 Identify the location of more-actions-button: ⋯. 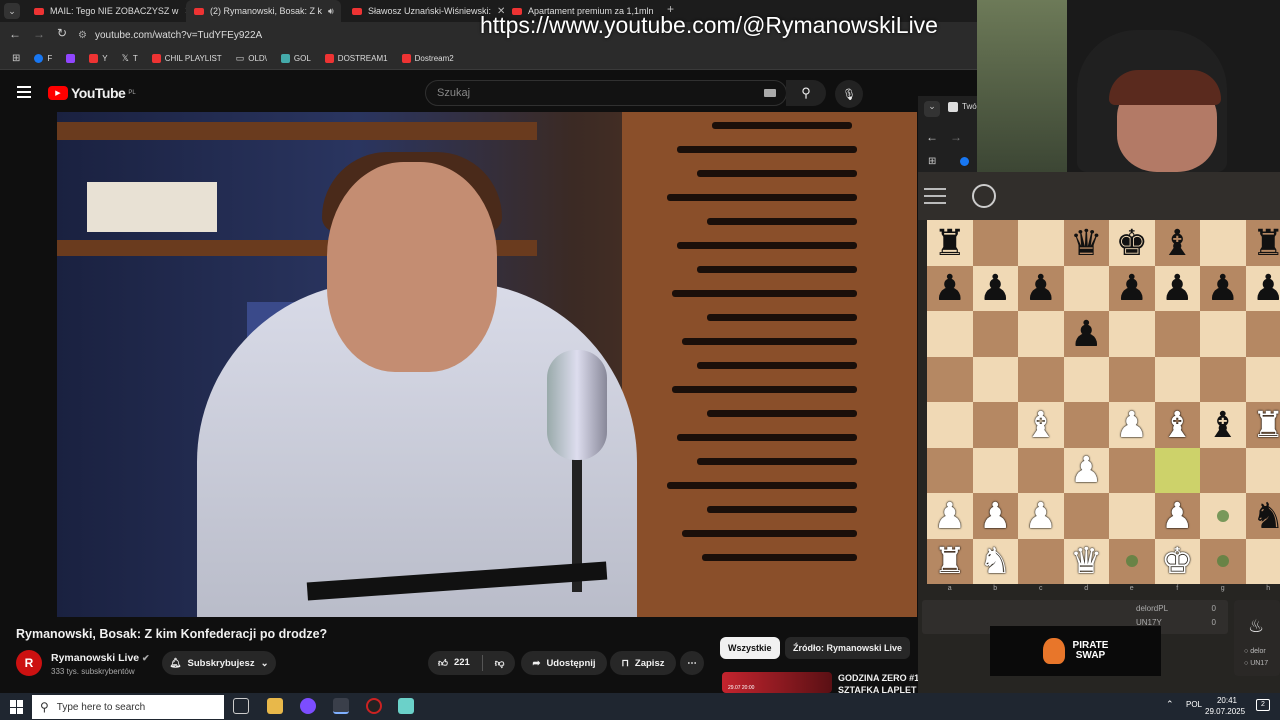
(692, 663).